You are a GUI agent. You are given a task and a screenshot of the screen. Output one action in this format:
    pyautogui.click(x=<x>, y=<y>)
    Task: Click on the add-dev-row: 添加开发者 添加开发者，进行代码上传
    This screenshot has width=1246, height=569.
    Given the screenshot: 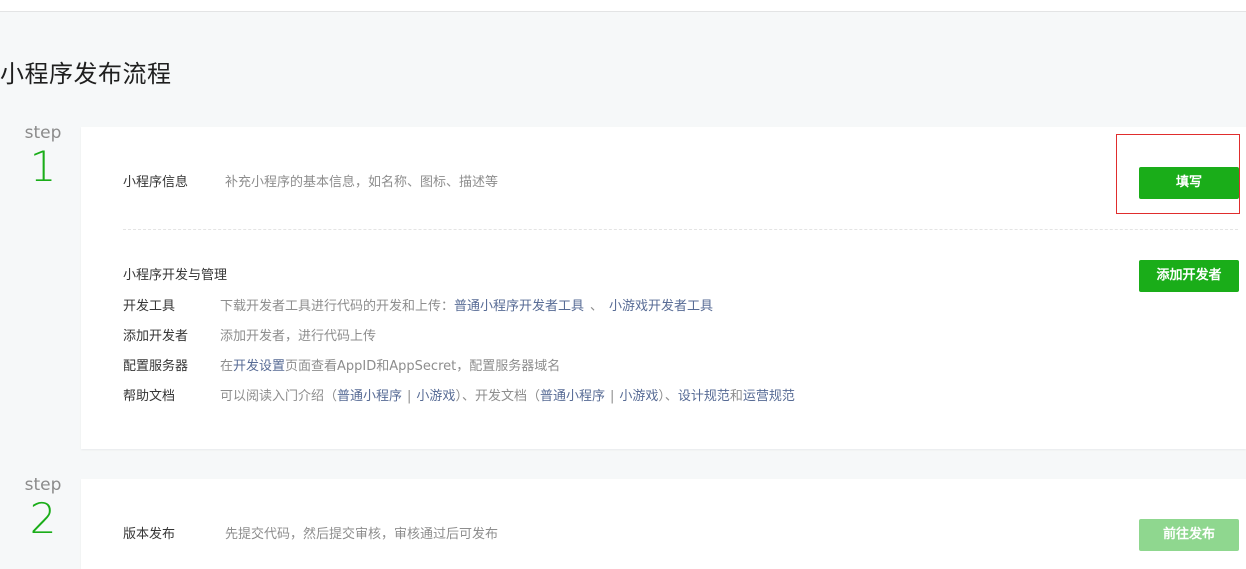 What is the action you would take?
    pyautogui.click(x=249, y=337)
    